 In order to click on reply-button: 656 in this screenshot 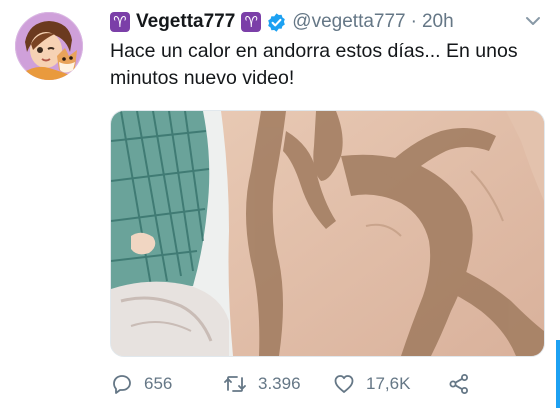, I will do `click(166, 384)`.